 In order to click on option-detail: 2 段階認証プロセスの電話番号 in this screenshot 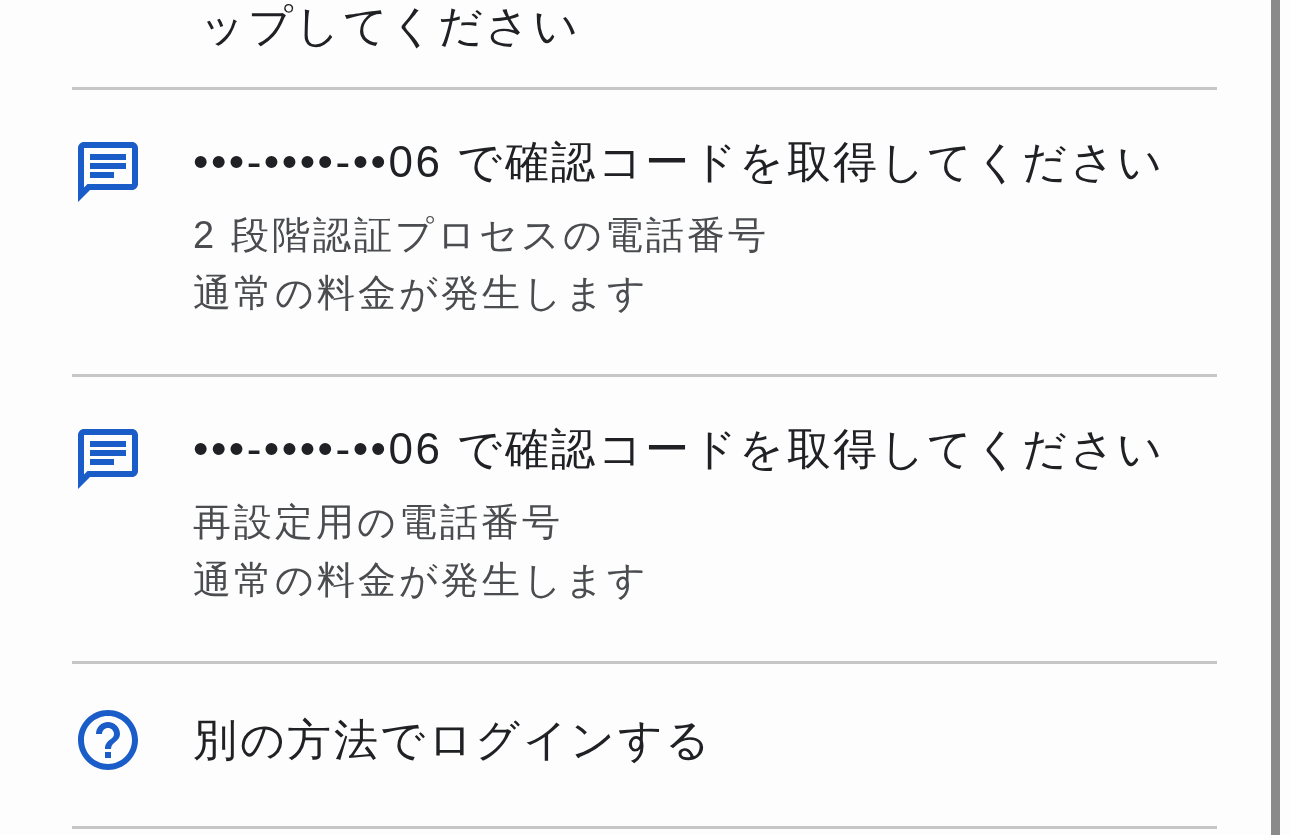, I will do `click(481, 235)`.